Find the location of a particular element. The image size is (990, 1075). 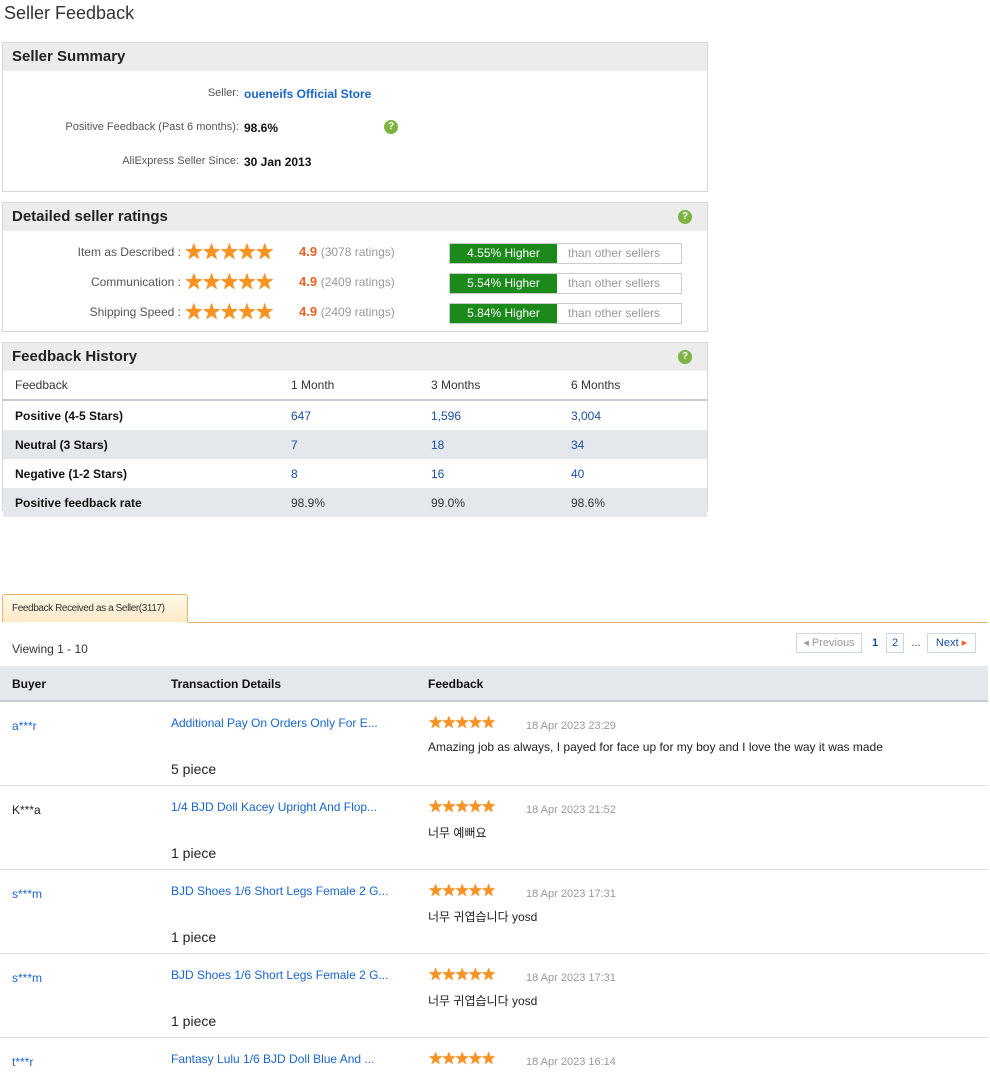

feedback-date: 18 Apr 2023 16:14 is located at coordinates (571, 1062).